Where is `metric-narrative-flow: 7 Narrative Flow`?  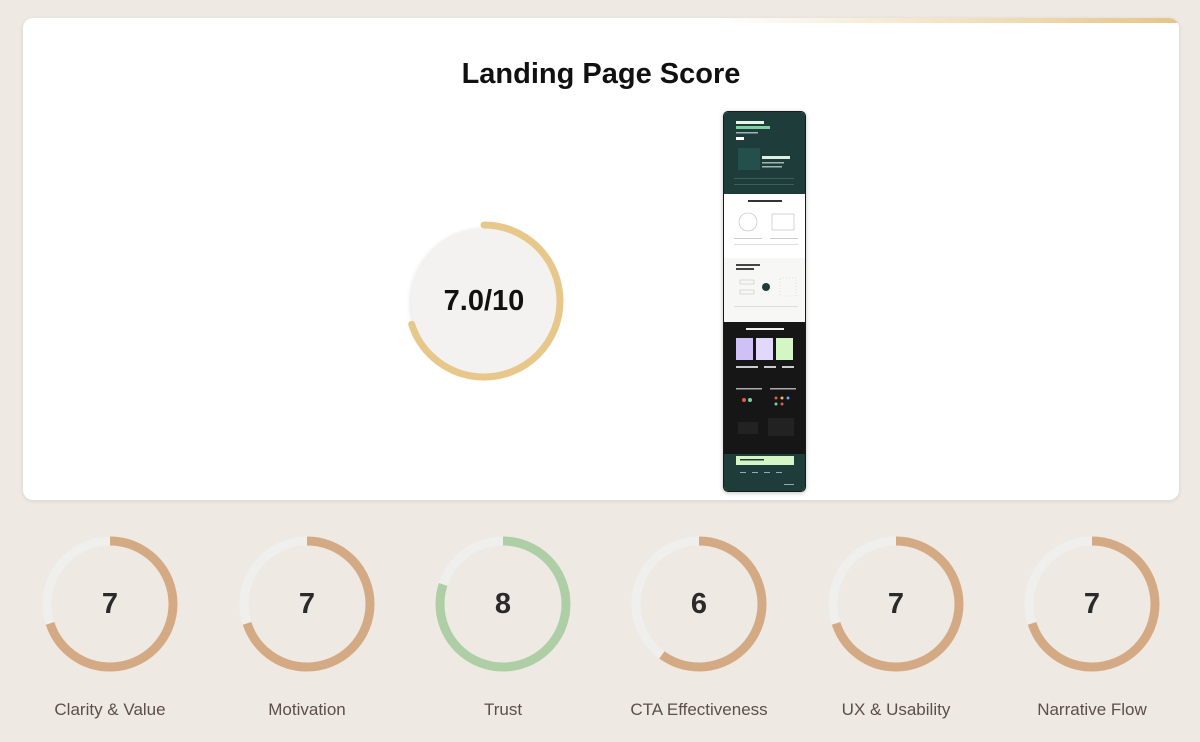 metric-narrative-flow: 7 Narrative Flow is located at coordinates (1092, 629).